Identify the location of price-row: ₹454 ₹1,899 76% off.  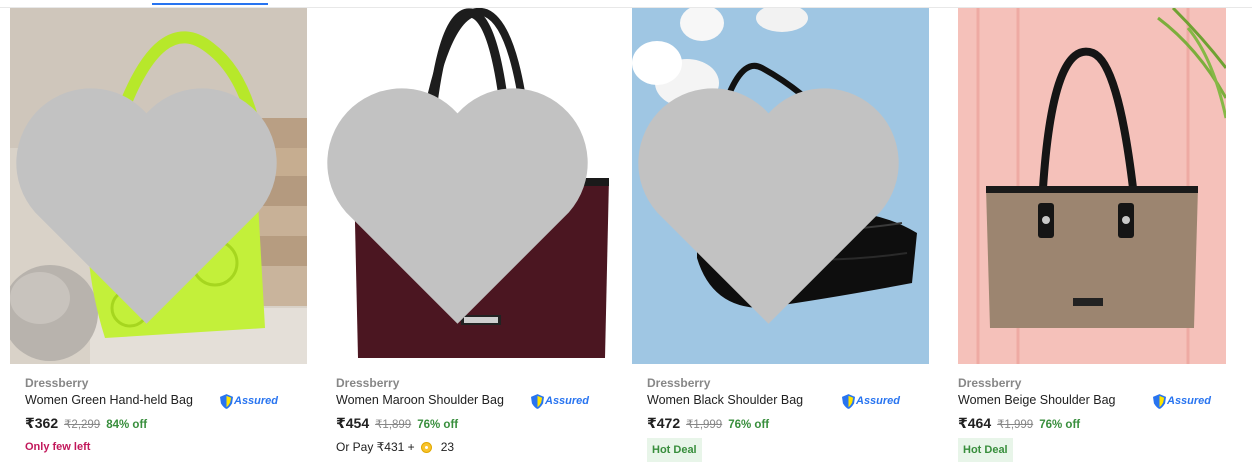
(397, 423).